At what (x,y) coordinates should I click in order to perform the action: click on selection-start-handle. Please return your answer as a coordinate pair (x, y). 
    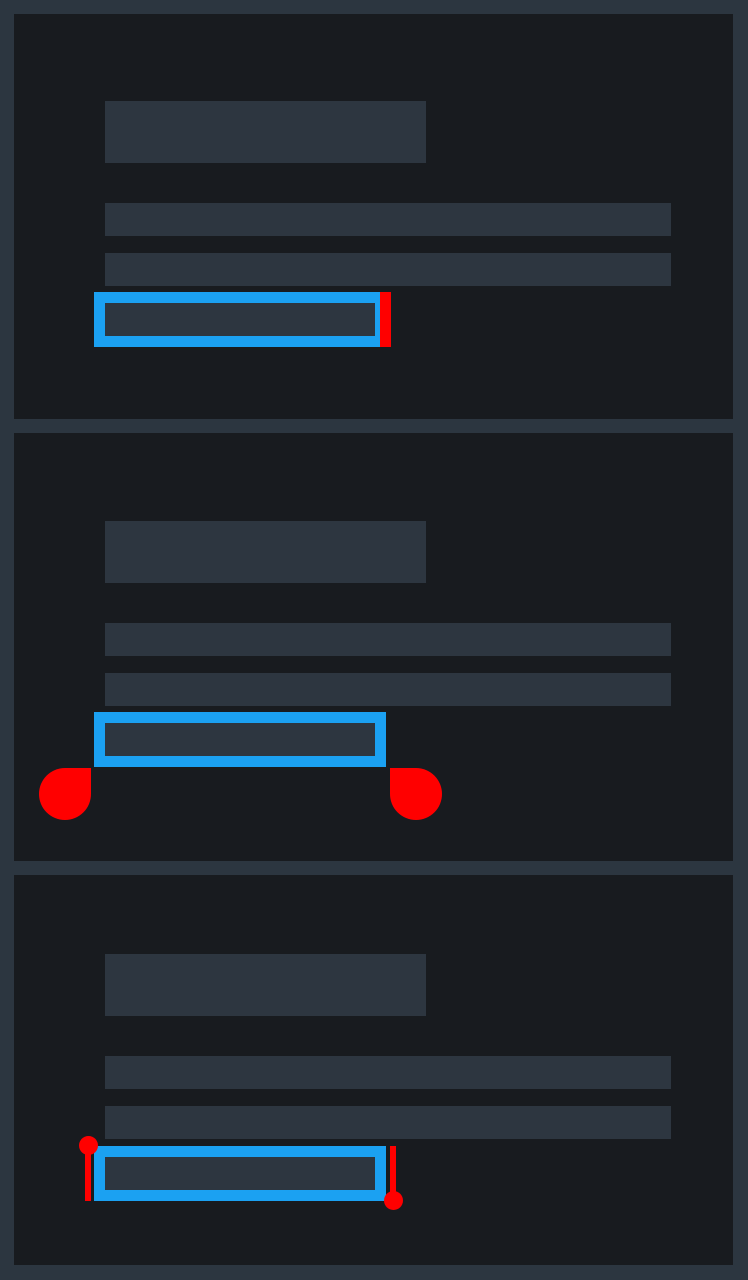
    Looking at the image, I should click on (65, 794).